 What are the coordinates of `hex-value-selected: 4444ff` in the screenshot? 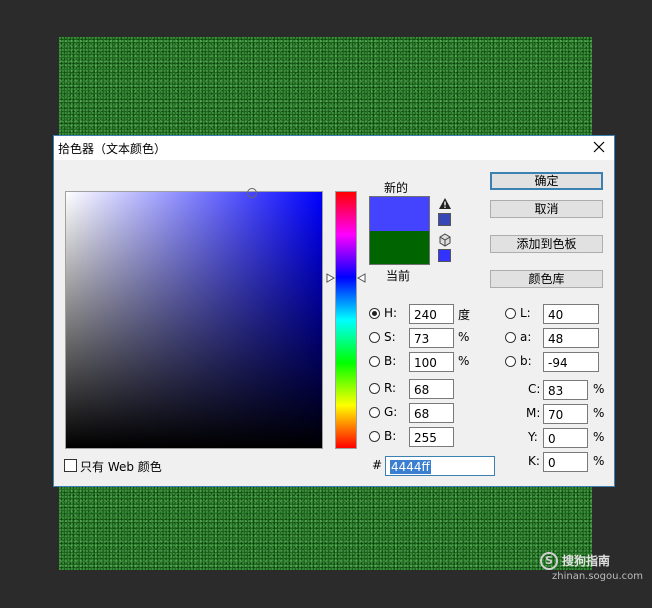 It's located at (410, 467).